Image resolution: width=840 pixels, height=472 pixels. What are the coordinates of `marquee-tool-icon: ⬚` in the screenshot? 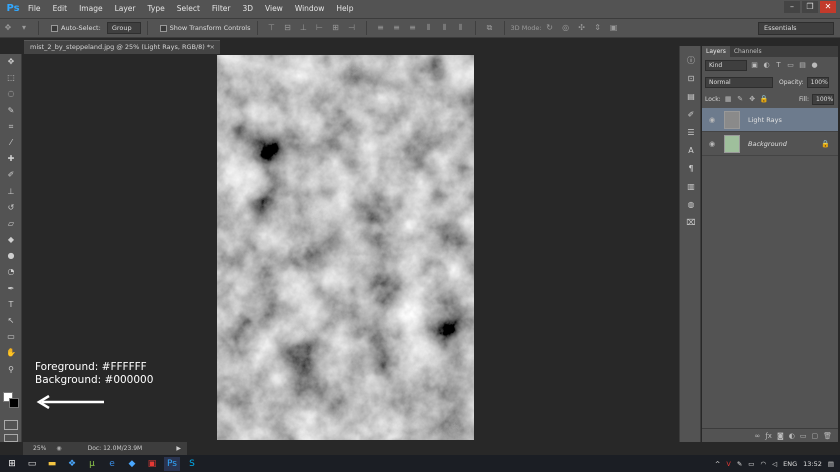 It's located at (11, 78).